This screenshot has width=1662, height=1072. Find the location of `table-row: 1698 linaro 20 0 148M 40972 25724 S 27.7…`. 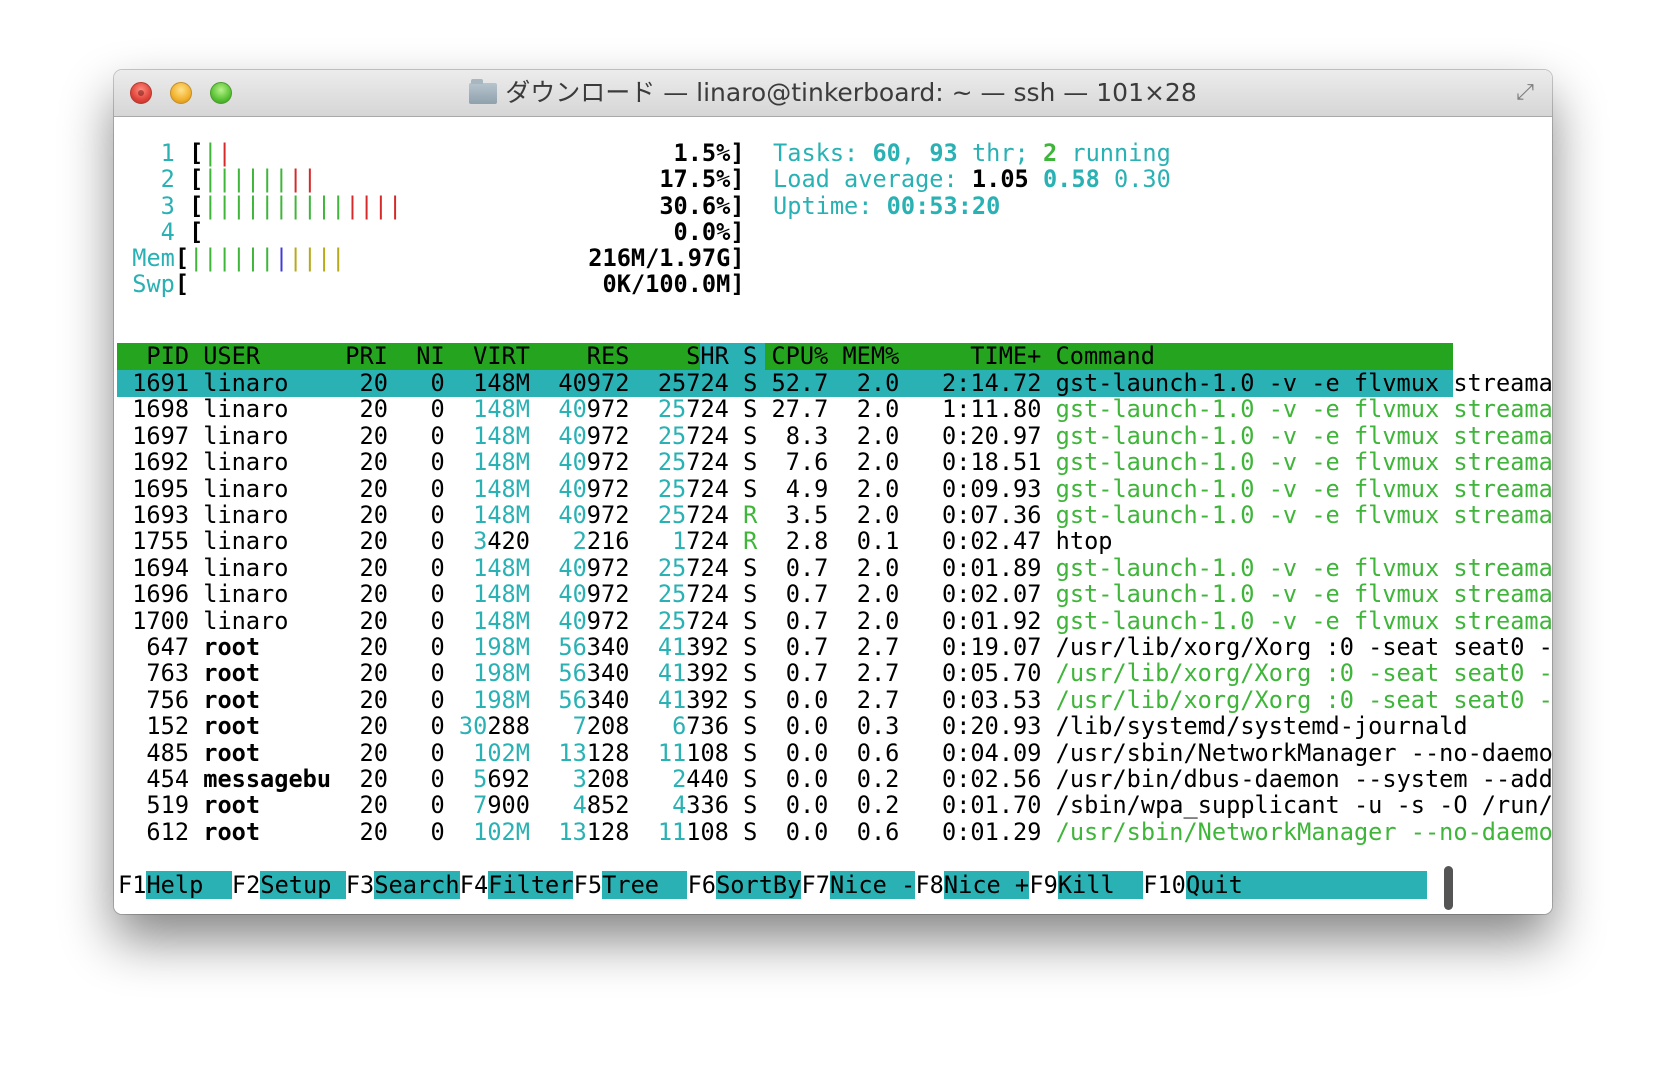

table-row: 1698 linaro 20 0 148M 40972 25724 S 27.7… is located at coordinates (835, 409).